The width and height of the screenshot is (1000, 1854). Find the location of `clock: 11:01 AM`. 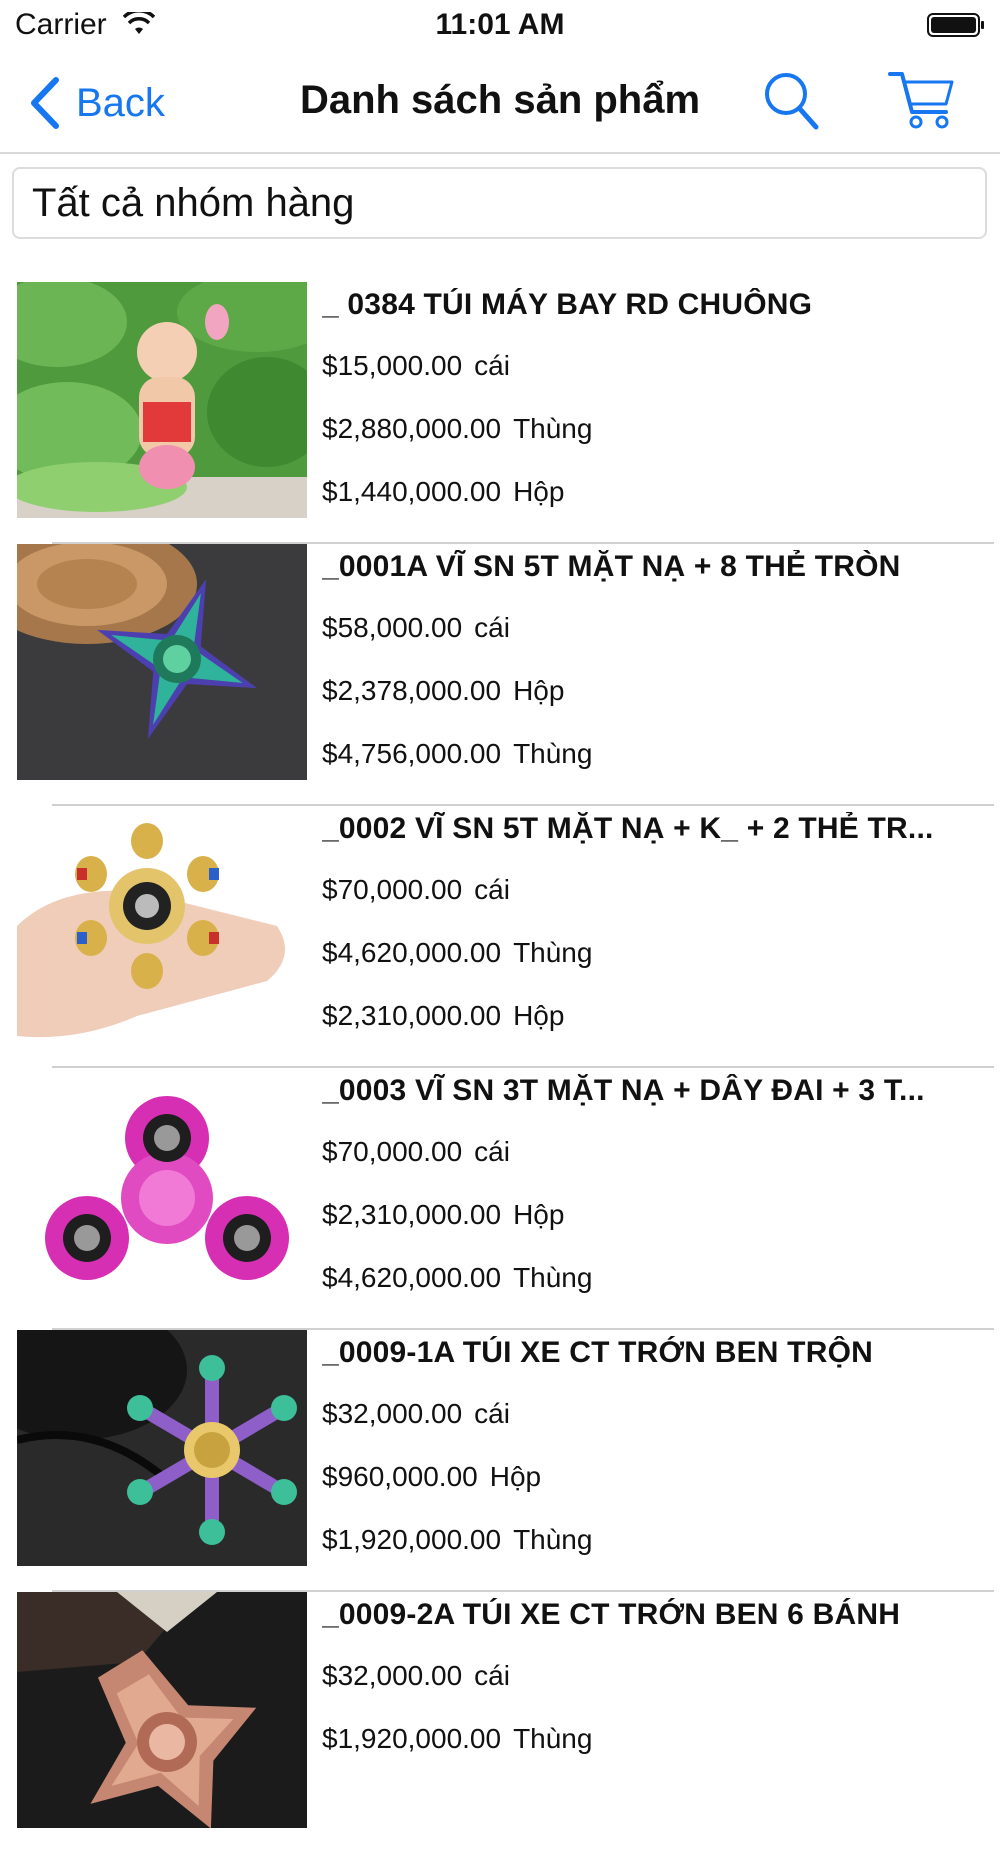

clock: 11:01 AM is located at coordinates (500, 24).